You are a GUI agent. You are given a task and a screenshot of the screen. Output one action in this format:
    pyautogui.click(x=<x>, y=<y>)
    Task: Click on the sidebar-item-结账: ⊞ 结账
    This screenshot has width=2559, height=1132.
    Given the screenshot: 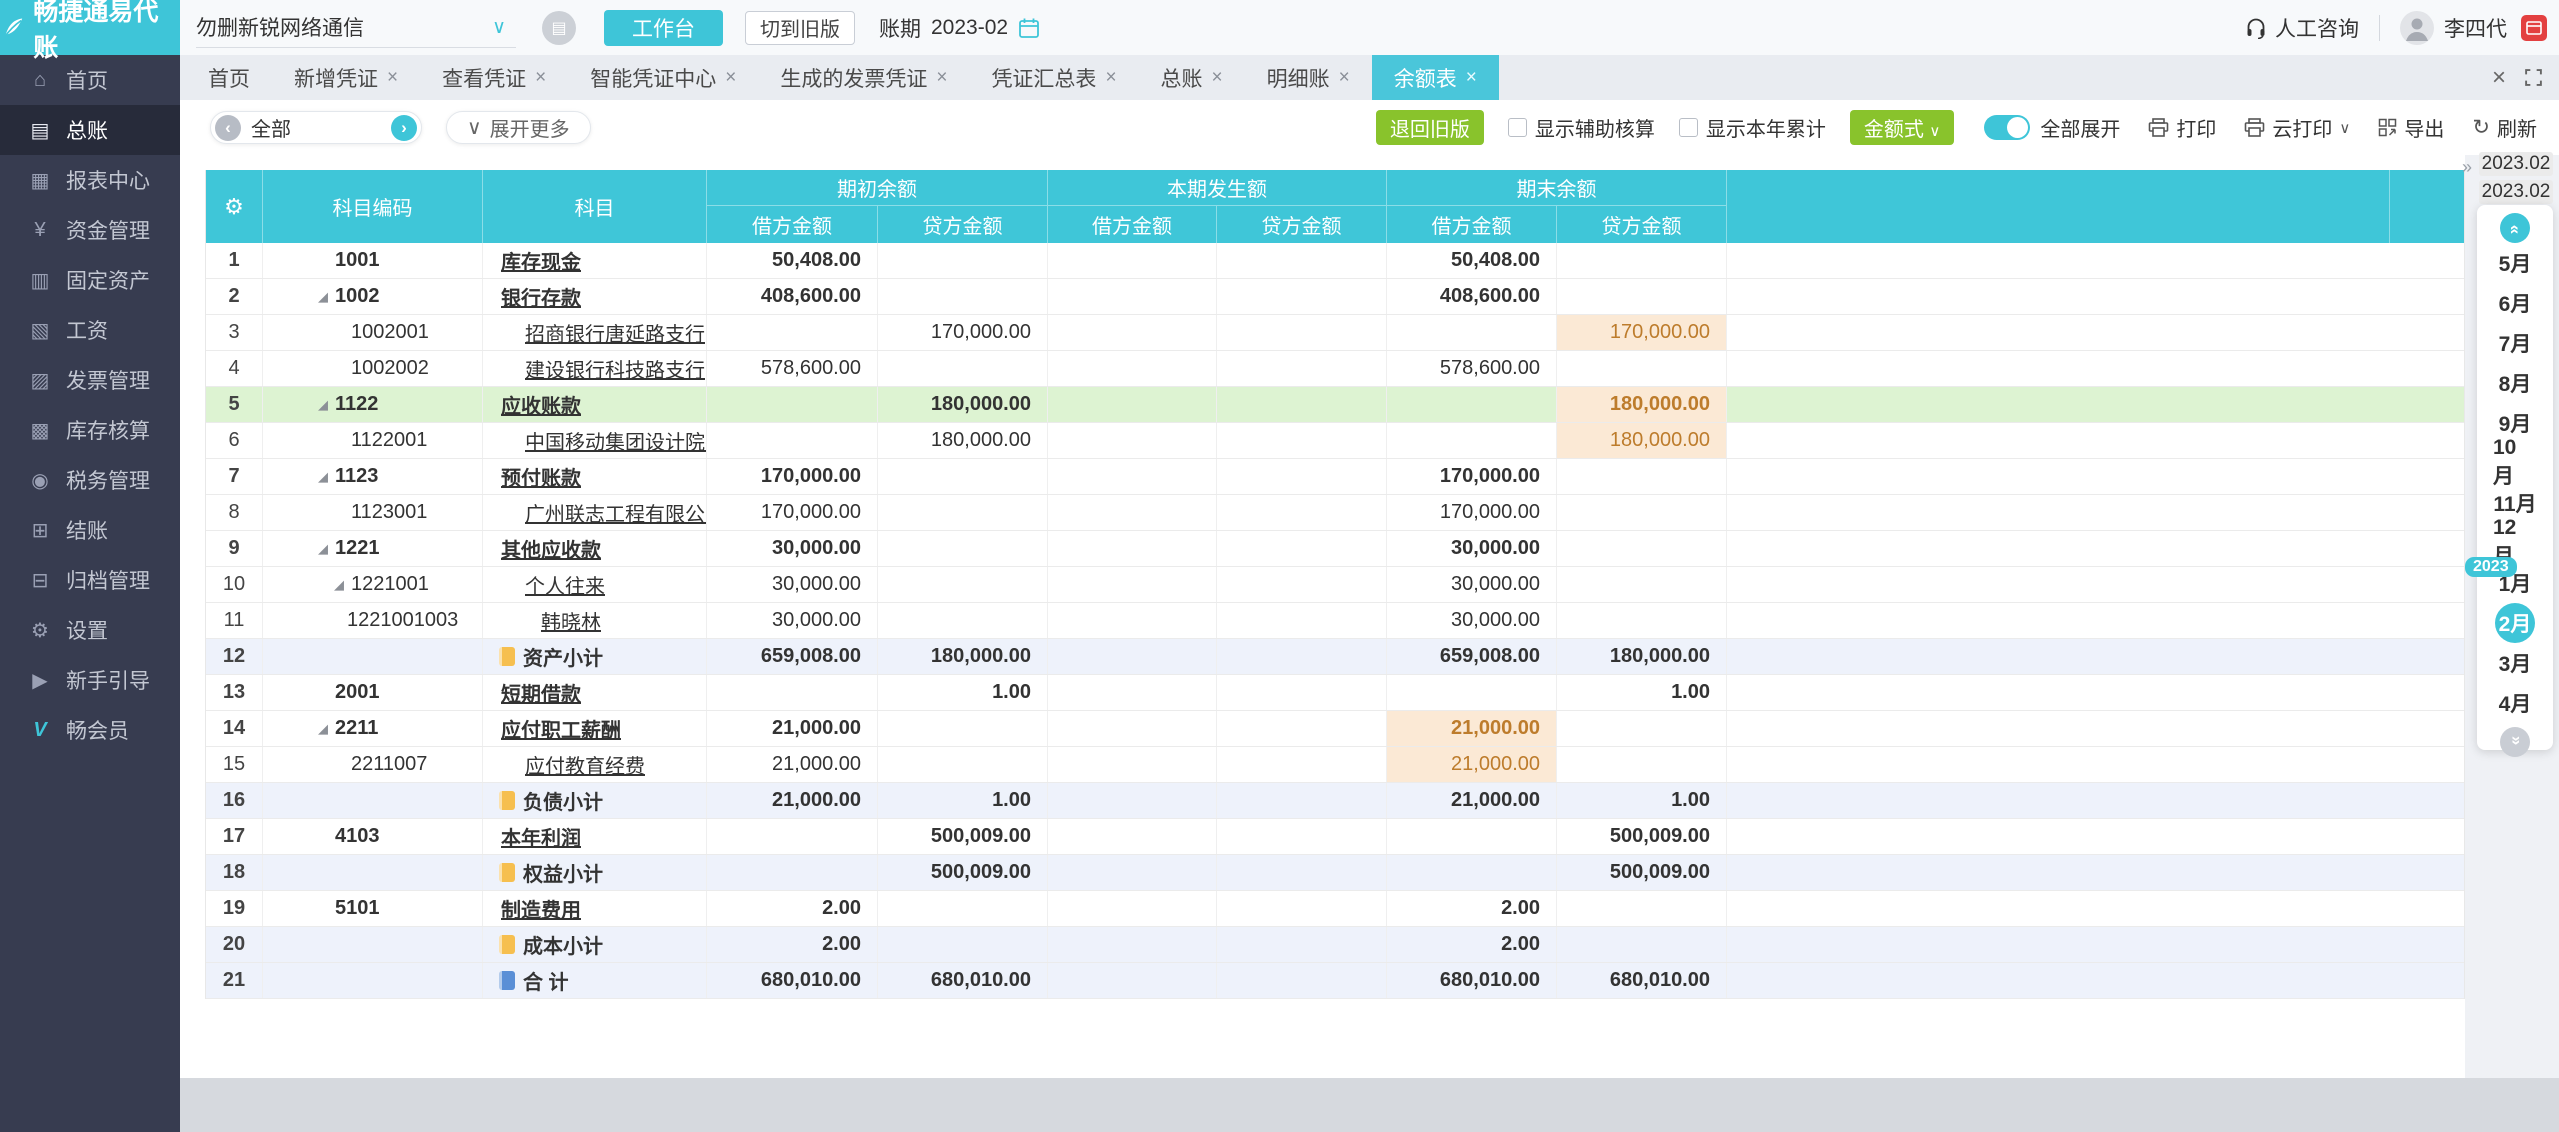 What is the action you would take?
    pyautogui.click(x=90, y=530)
    